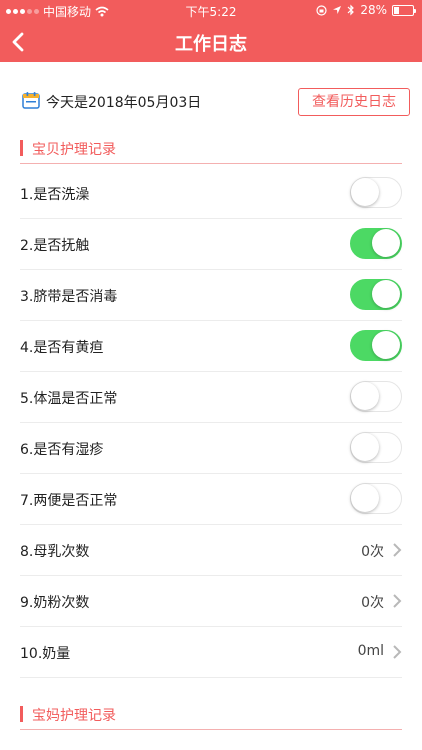  Describe the element at coordinates (351, 10) in the screenshot. I see `bluetooth-icon` at that location.